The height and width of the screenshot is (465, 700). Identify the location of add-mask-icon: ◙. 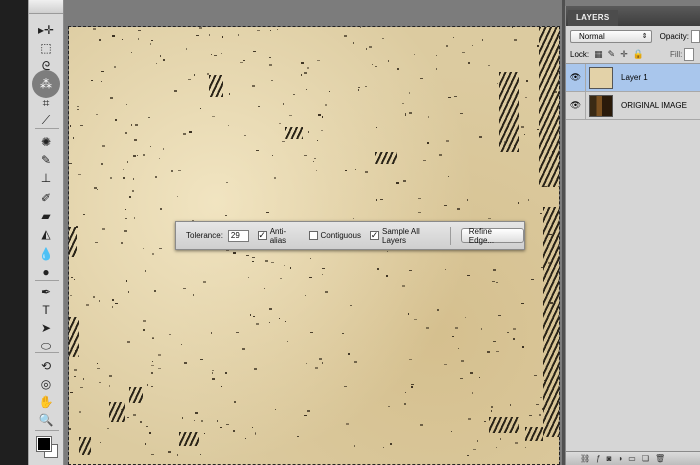
(609, 458).